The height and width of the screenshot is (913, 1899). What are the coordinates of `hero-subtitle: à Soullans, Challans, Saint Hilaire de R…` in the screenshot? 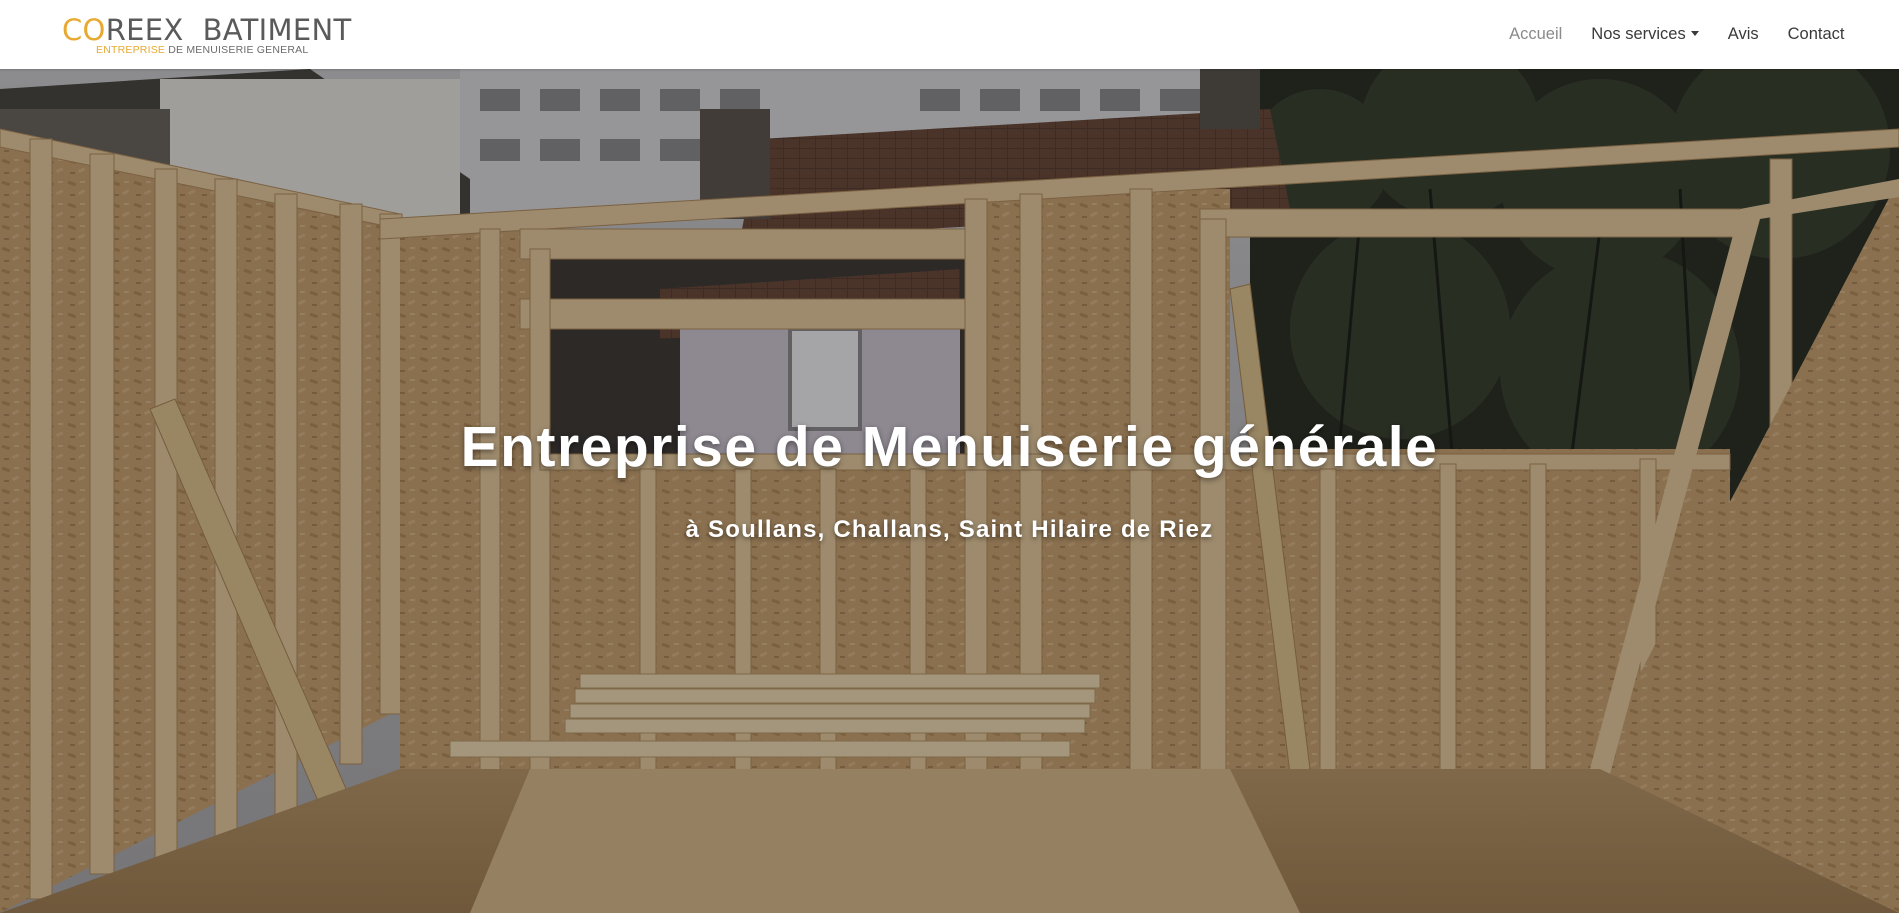 It's located at (949, 529).